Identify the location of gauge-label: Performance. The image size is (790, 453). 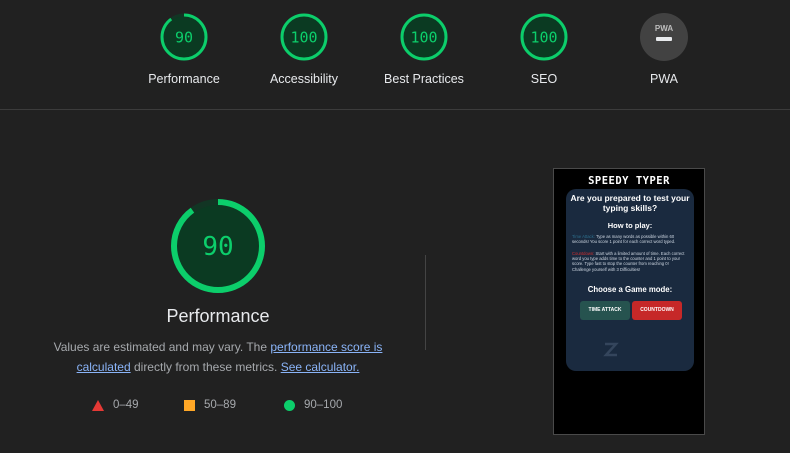
(184, 79).